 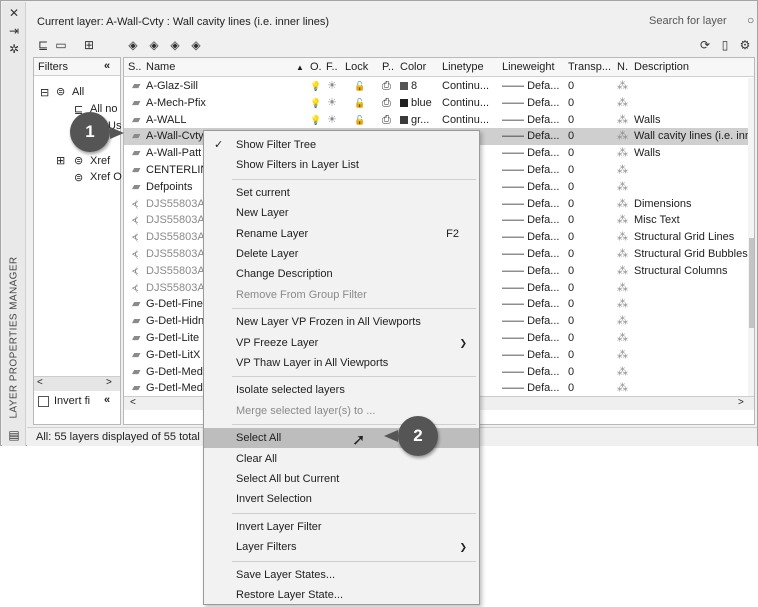 I want to click on menu-item-vp-freeze-layer: VP Freeze Layer ❯, so click(x=341, y=343).